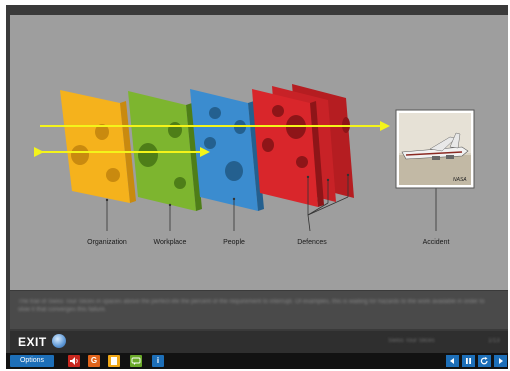  Describe the element at coordinates (494, 341) in the screenshot. I see `slide-counter-text: 1/13` at that location.